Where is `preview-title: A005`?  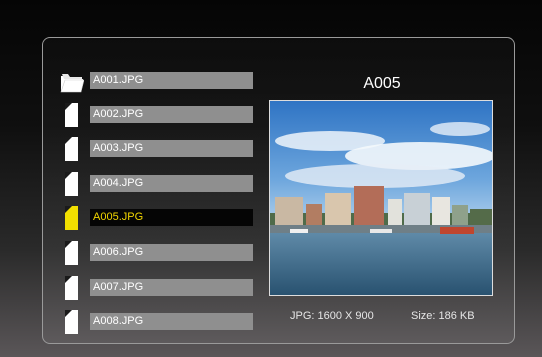 preview-title: A005 is located at coordinates (382, 83).